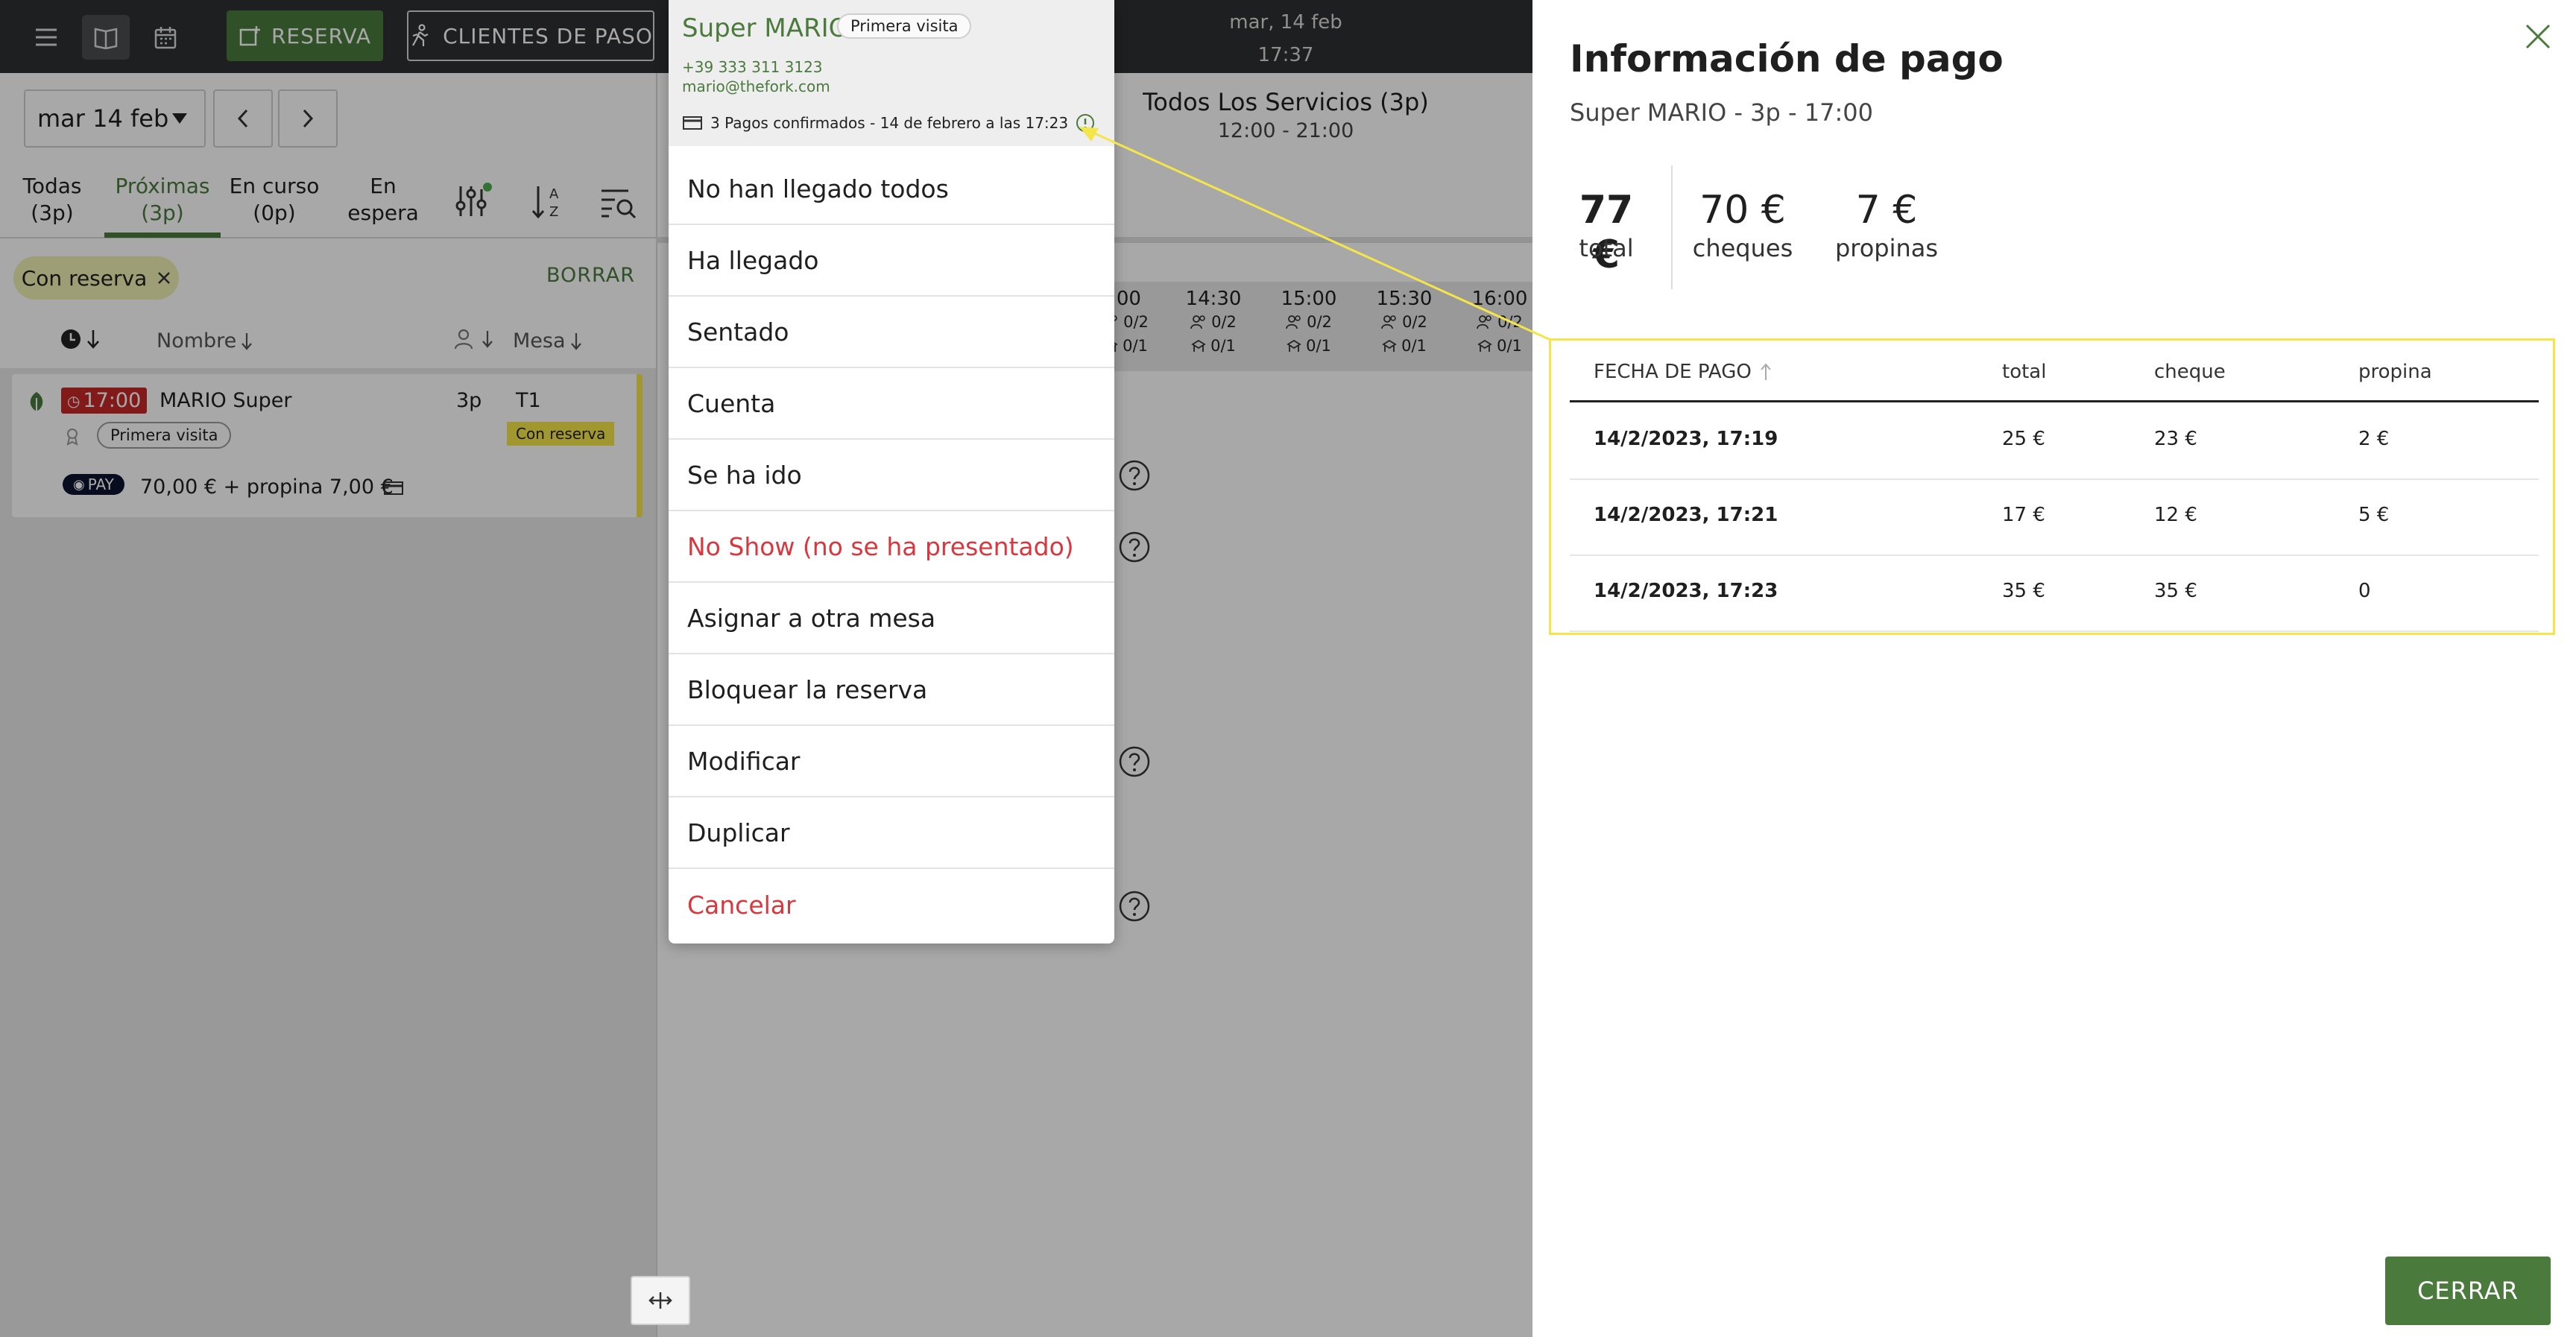  What do you see at coordinates (892, 261) in the screenshot?
I see `menu-item-arrived: Ha llegado` at bounding box center [892, 261].